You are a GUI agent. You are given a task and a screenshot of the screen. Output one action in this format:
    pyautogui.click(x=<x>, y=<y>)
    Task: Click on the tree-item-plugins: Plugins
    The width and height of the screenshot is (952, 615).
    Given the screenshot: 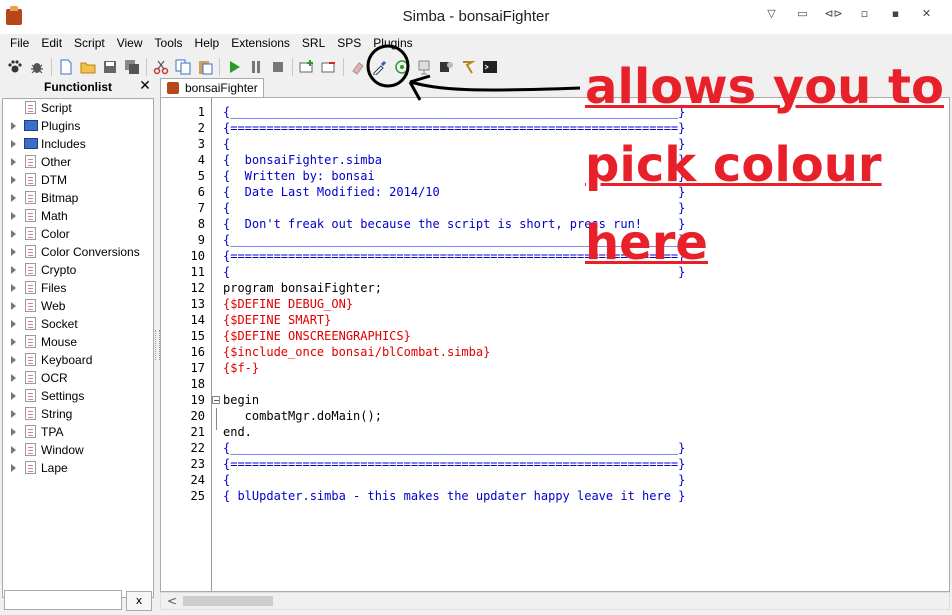 What is the action you would take?
    pyautogui.click(x=78, y=126)
    